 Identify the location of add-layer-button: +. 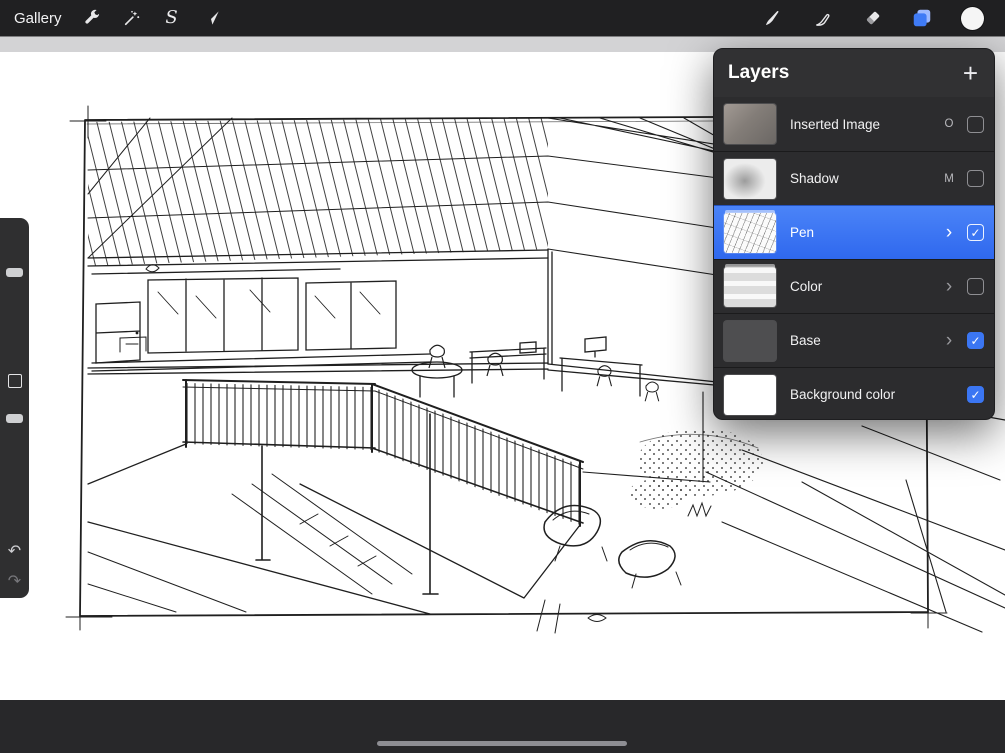
(970, 73).